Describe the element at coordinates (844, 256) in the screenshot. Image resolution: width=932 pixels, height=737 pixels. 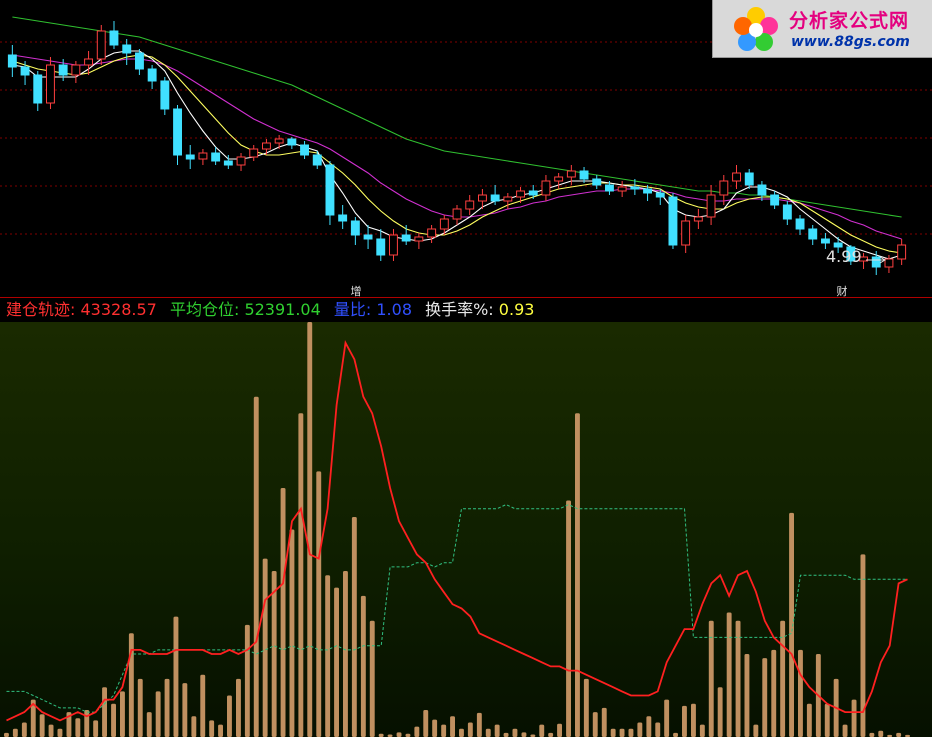
I see `low-price-label: 4.99` at that location.